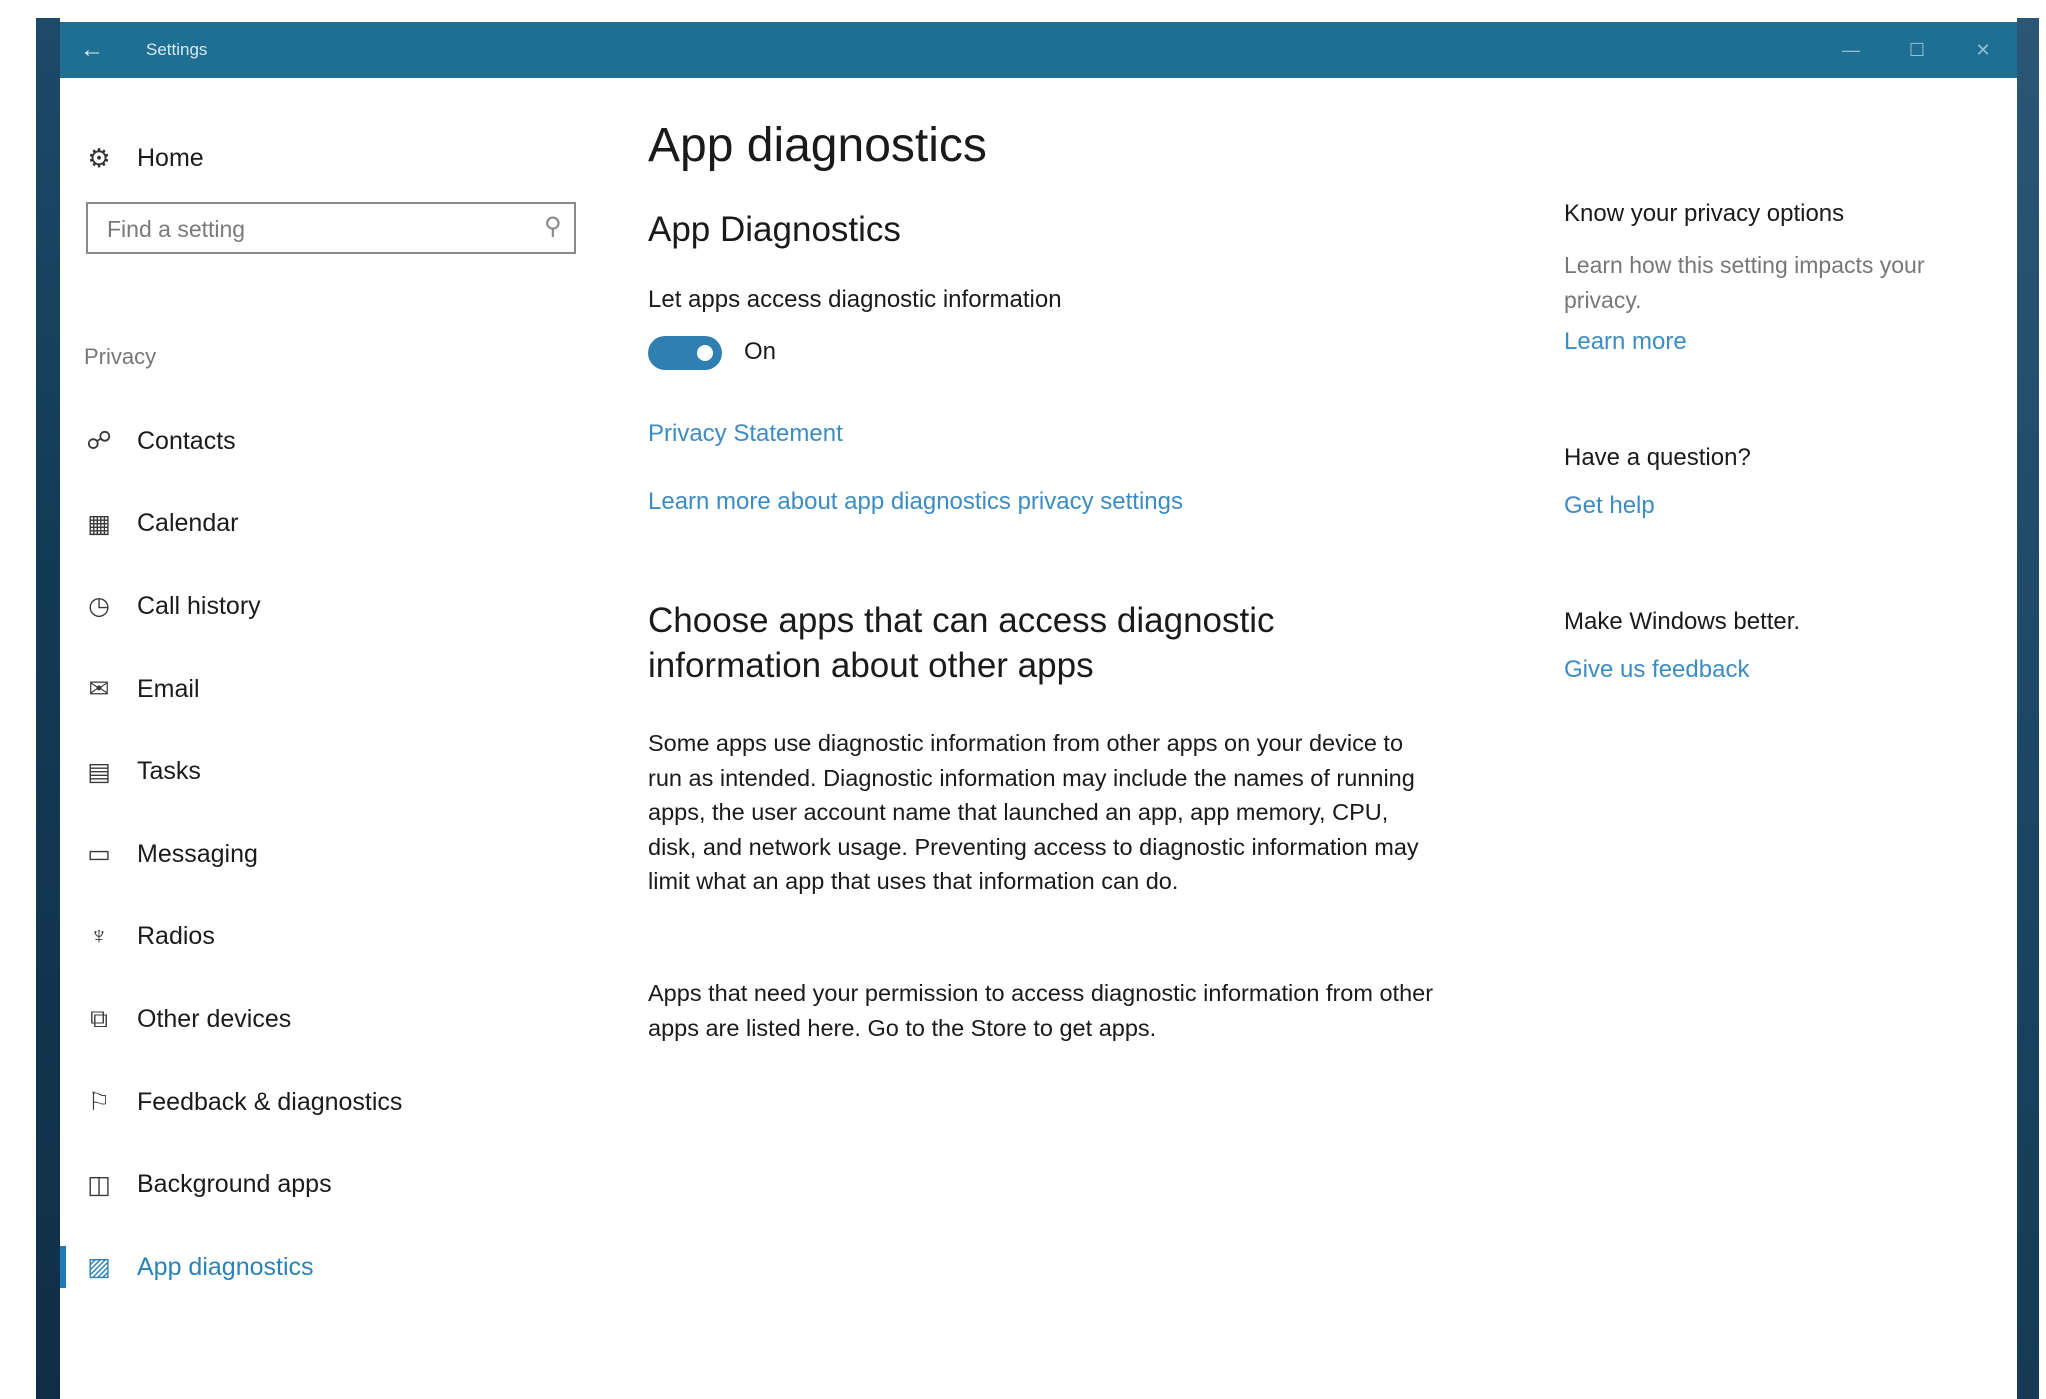 The height and width of the screenshot is (1399, 2046). Describe the element at coordinates (2028, 708) in the screenshot. I see `desktop-background-right` at that location.